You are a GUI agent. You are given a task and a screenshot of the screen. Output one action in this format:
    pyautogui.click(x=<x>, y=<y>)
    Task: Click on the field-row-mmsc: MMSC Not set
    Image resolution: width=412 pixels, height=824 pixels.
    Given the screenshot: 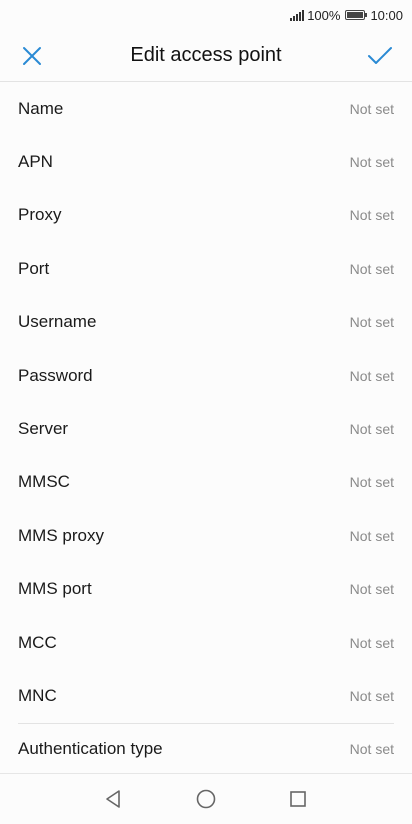 What is the action you would take?
    pyautogui.click(x=206, y=482)
    